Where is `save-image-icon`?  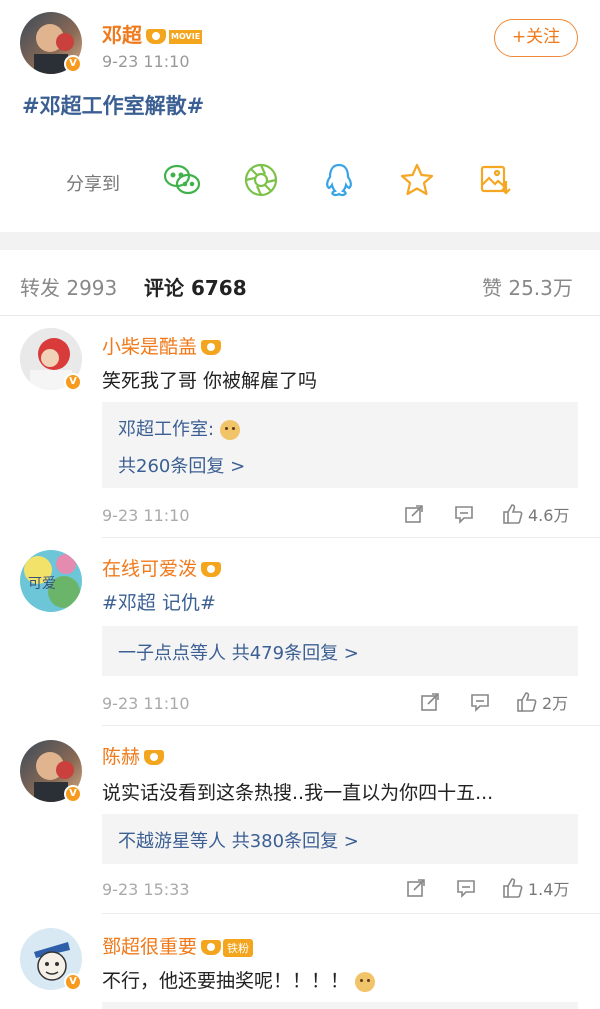
save-image-icon is located at coordinates (495, 180).